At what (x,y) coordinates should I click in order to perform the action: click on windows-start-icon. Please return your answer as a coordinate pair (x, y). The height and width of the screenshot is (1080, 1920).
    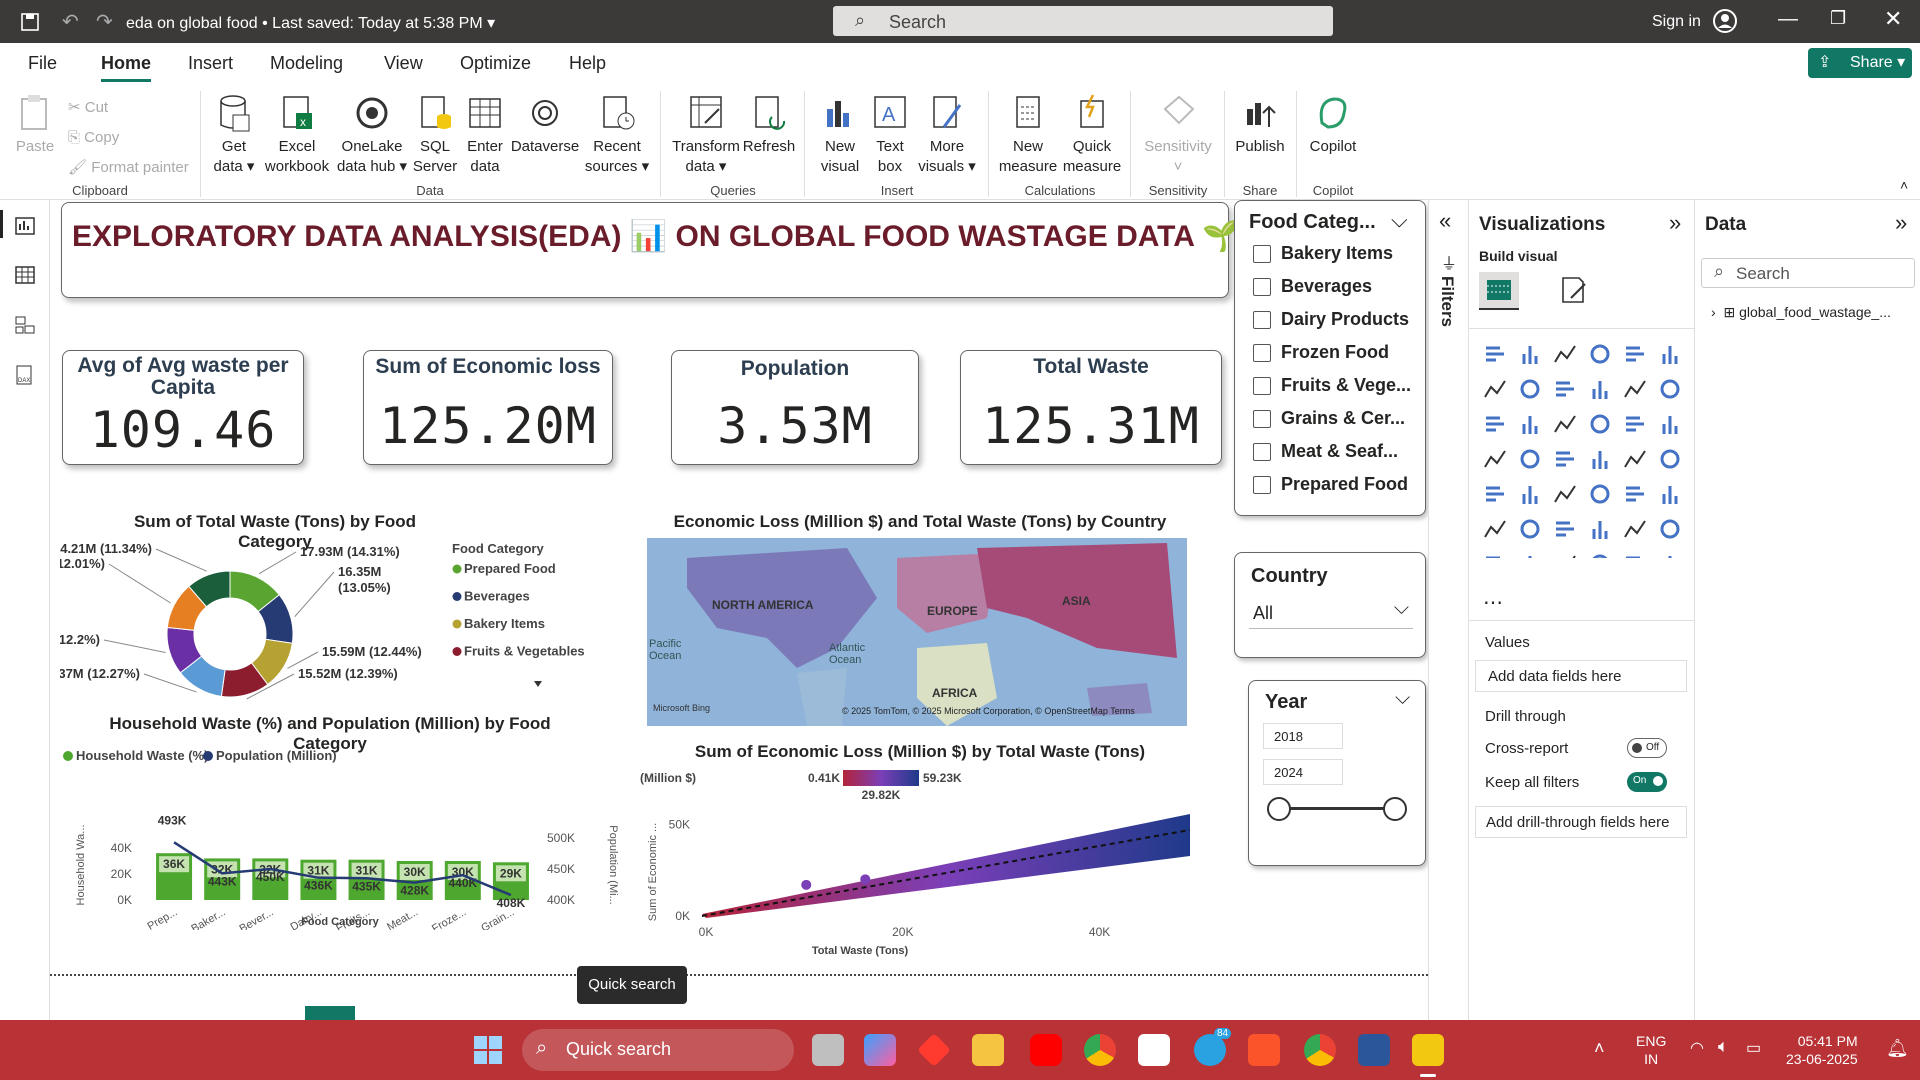
    Looking at the image, I should click on (488, 1050).